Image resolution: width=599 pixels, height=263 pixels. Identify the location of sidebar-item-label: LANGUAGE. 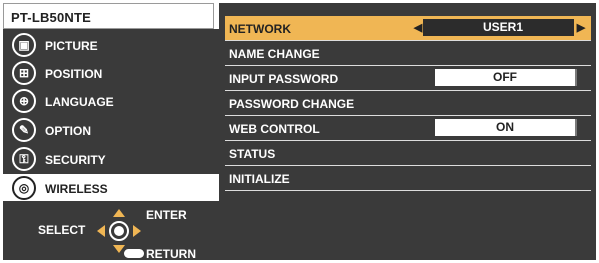
(79, 102).